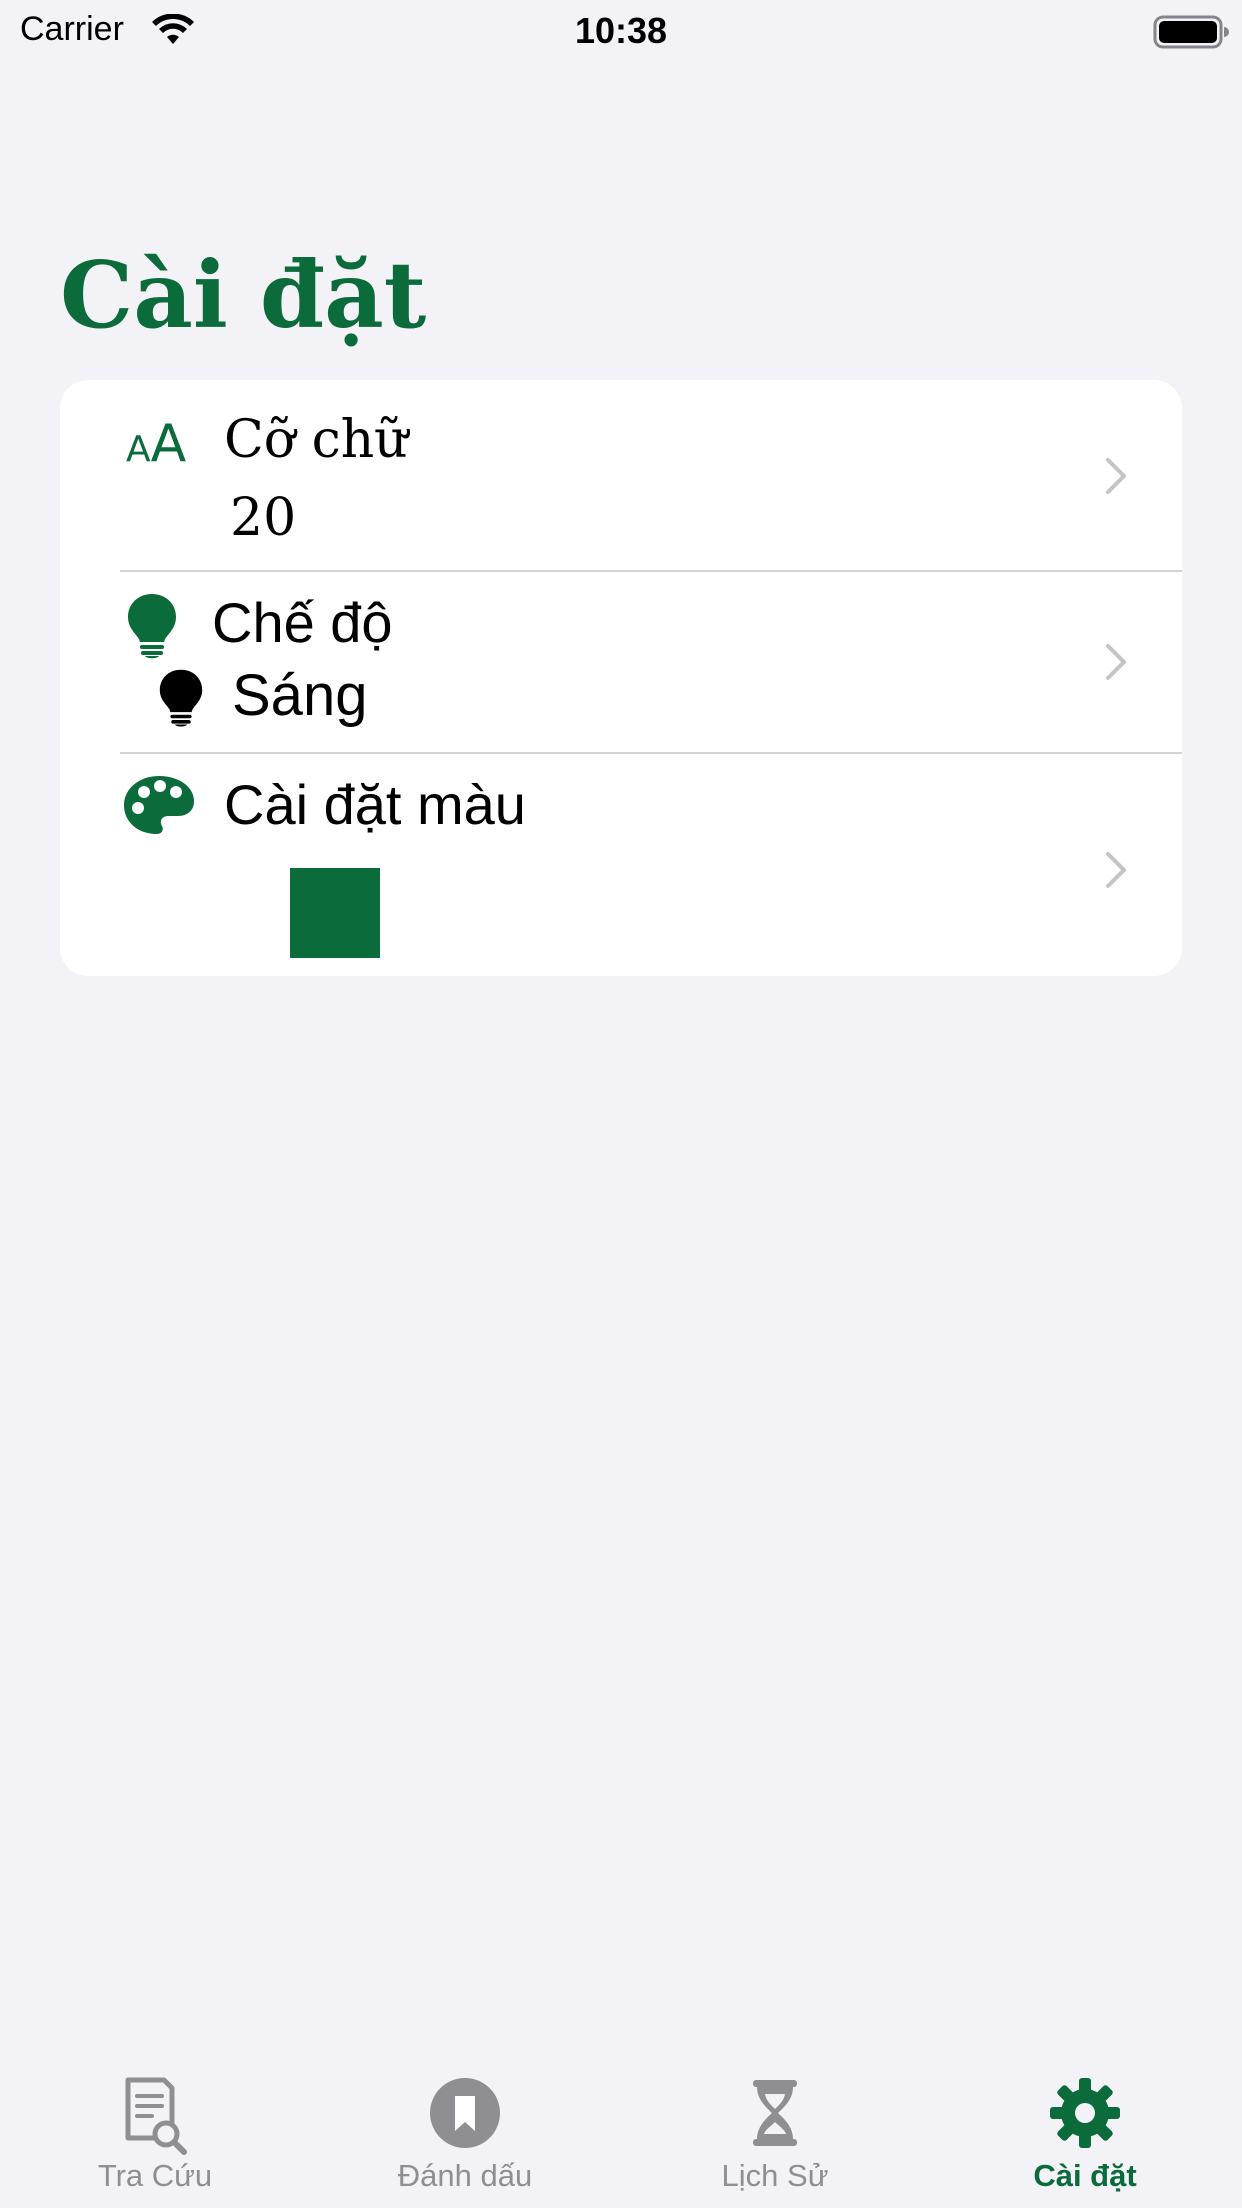 The height and width of the screenshot is (2208, 1242). I want to click on font-size-row: AA Cỡ chữ 20, so click(621, 476).